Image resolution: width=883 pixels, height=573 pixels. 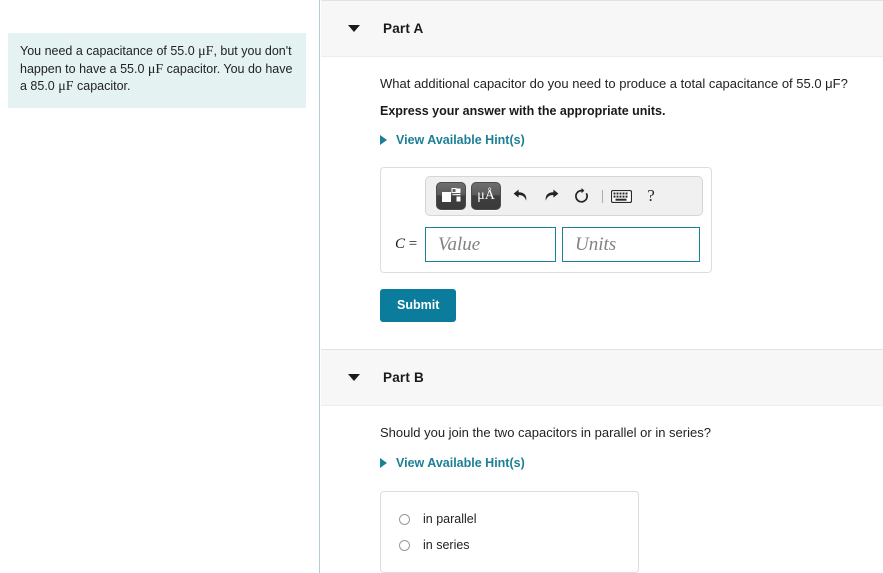 I want to click on variable-label: C =, so click(x=407, y=244).